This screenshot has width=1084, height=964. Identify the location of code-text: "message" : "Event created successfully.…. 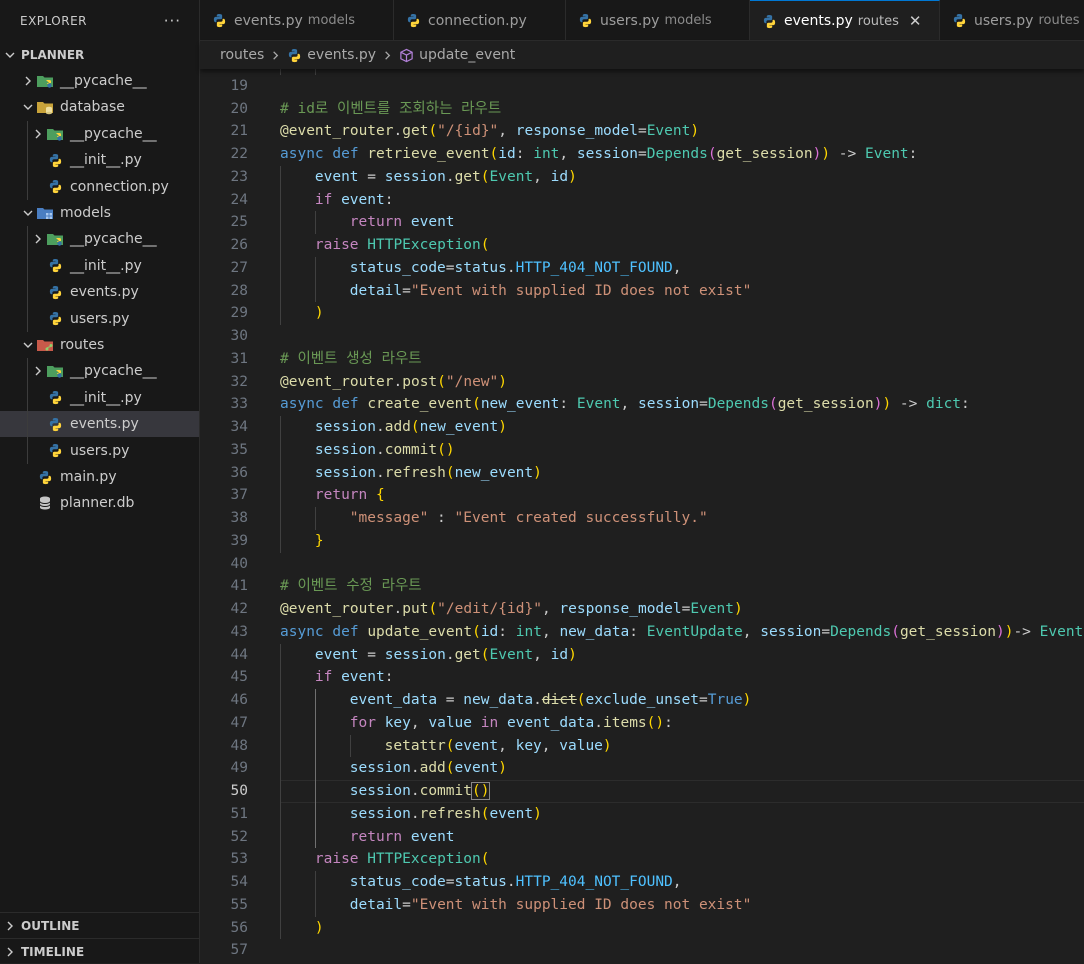
(528, 518).